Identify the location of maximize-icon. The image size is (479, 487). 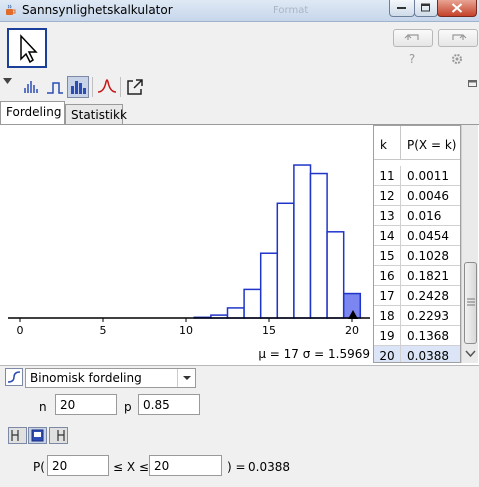
(425, 7).